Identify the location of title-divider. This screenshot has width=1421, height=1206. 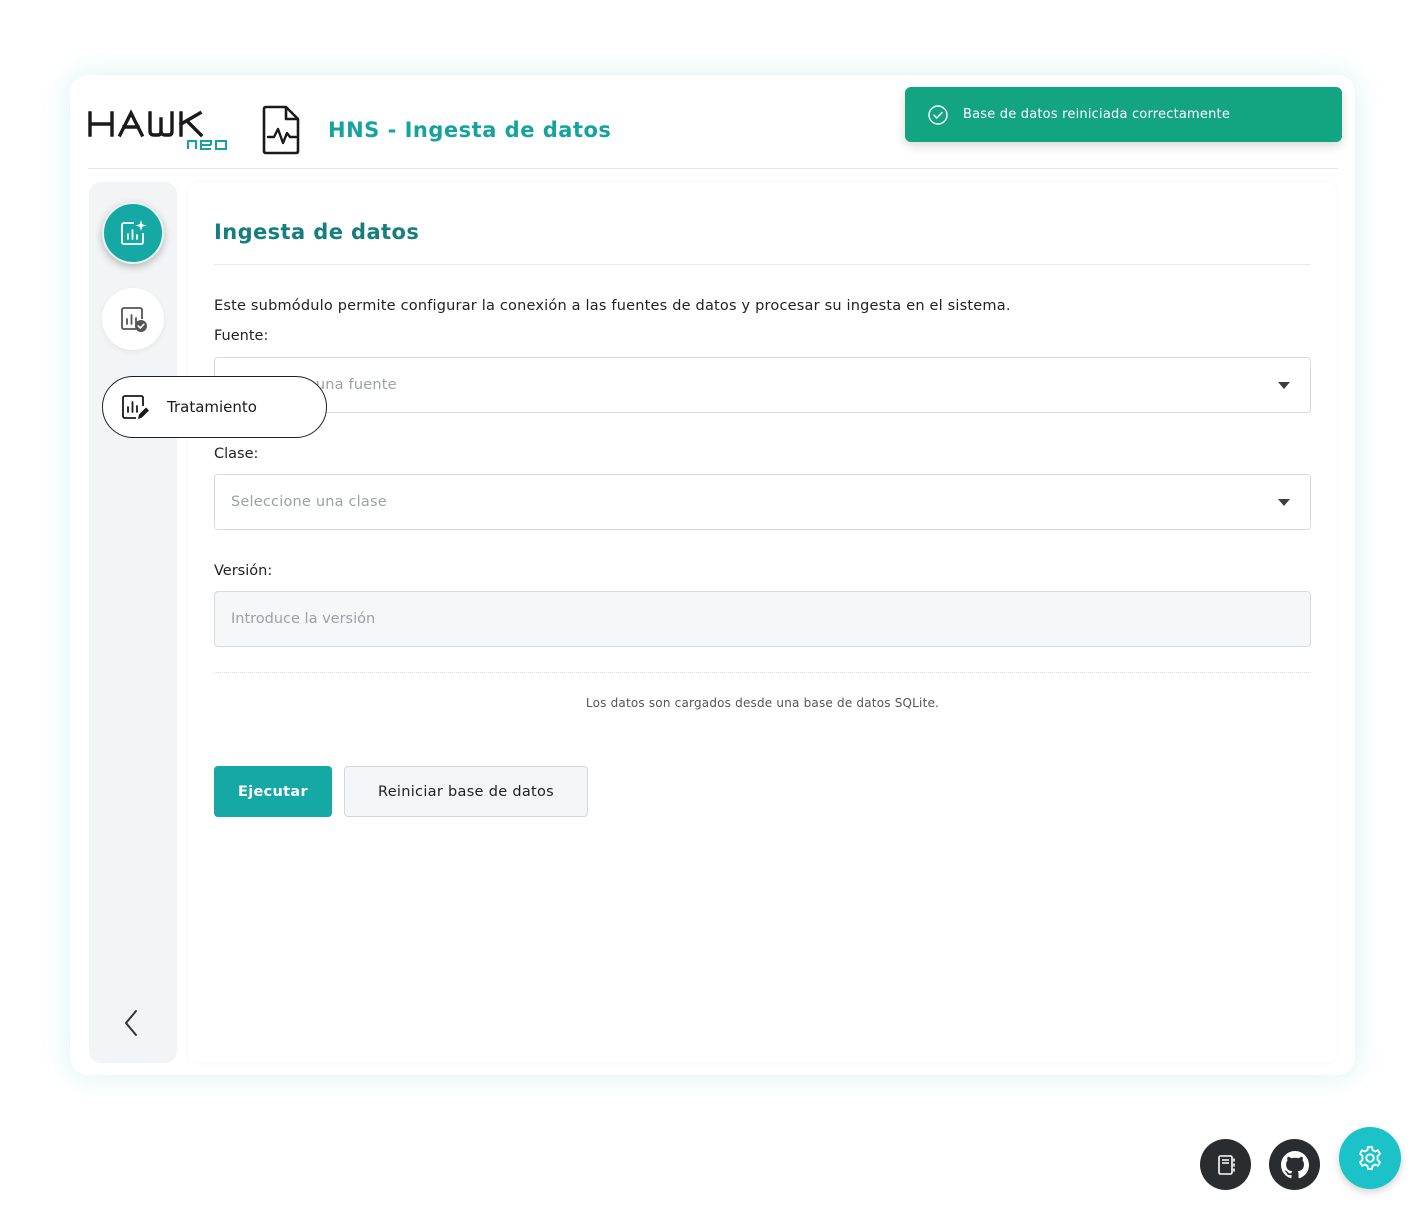
(762, 264).